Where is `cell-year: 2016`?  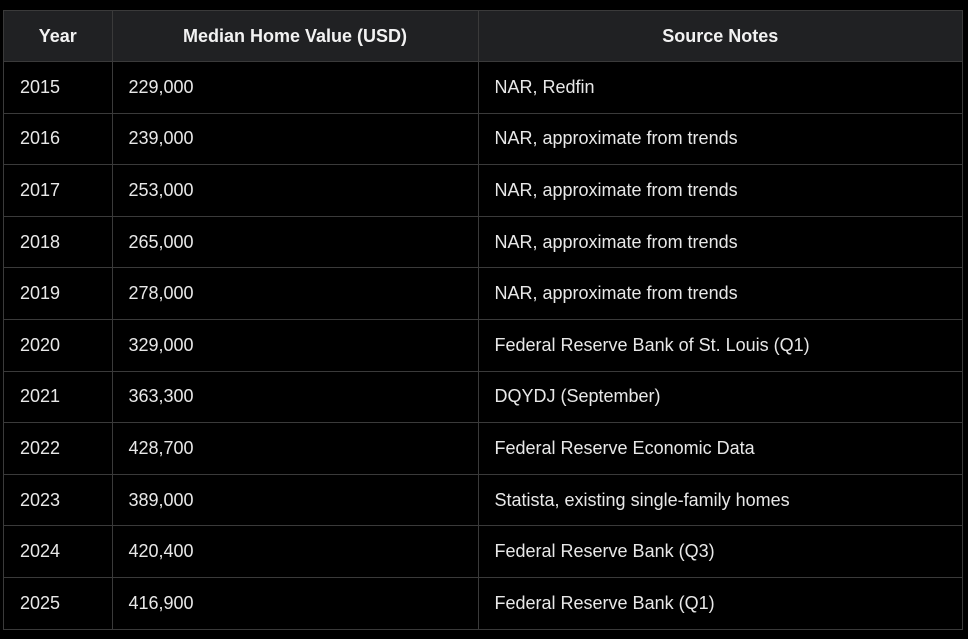
cell-year: 2016 is located at coordinates (58, 139).